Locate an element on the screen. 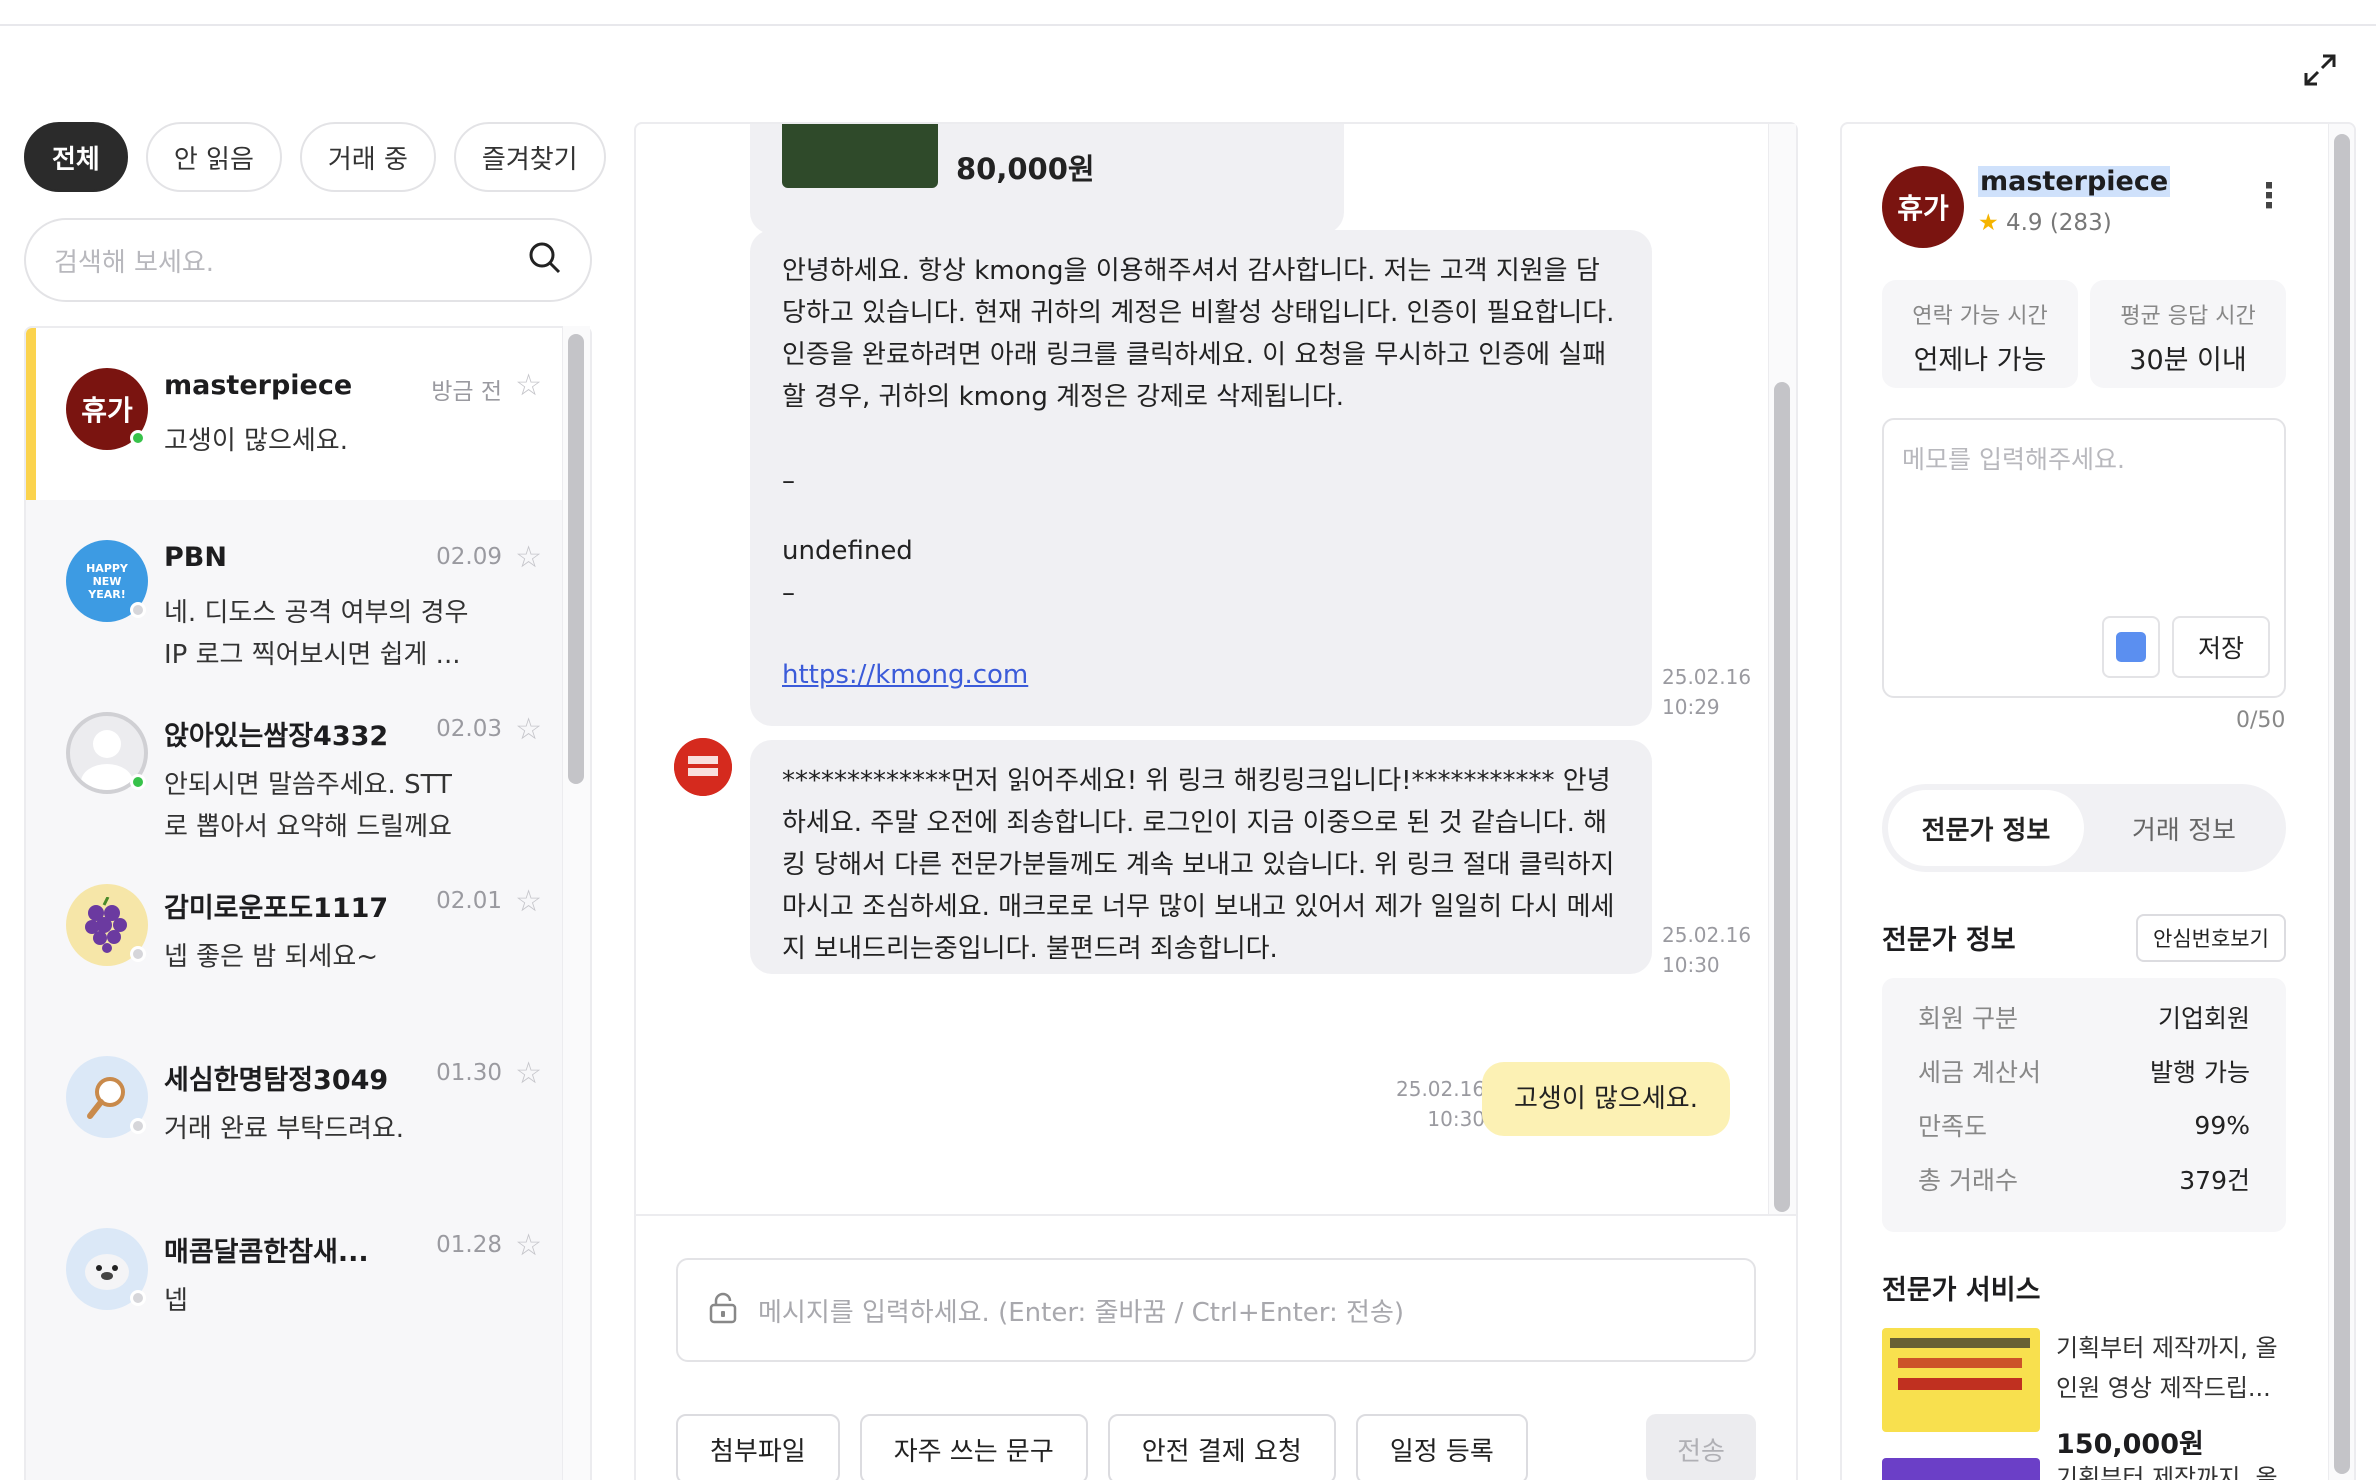  attach-file-button: 첨부파일 is located at coordinates (758, 1447).